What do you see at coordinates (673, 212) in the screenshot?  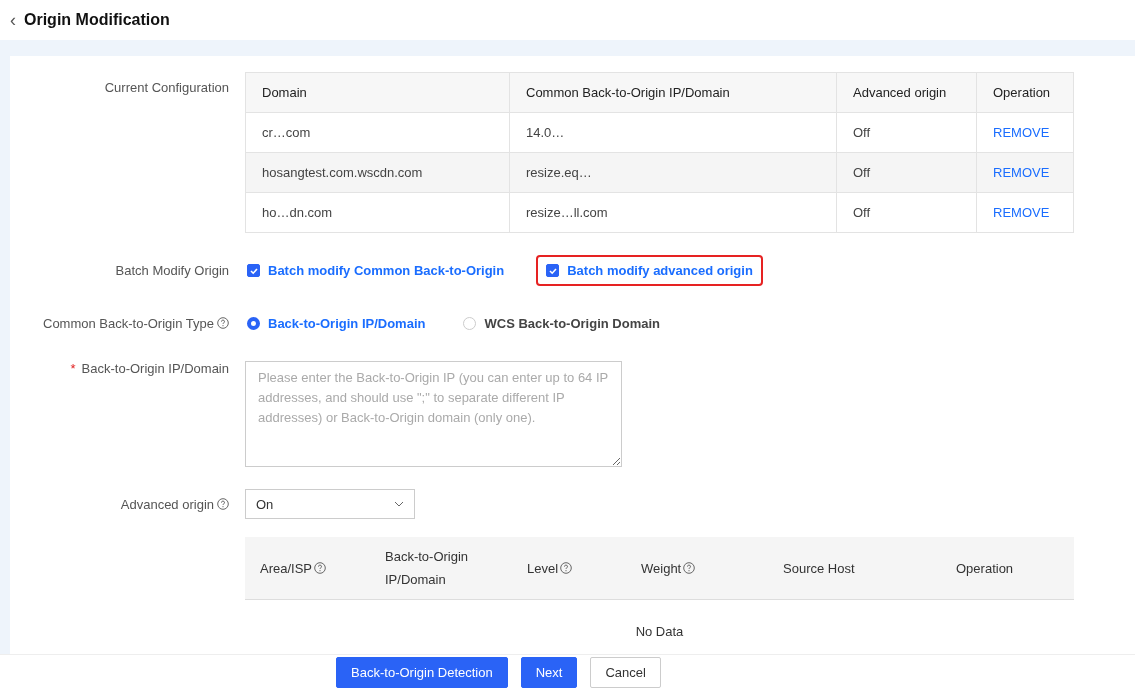 I see `table-cell: resize…ll.com` at bounding box center [673, 212].